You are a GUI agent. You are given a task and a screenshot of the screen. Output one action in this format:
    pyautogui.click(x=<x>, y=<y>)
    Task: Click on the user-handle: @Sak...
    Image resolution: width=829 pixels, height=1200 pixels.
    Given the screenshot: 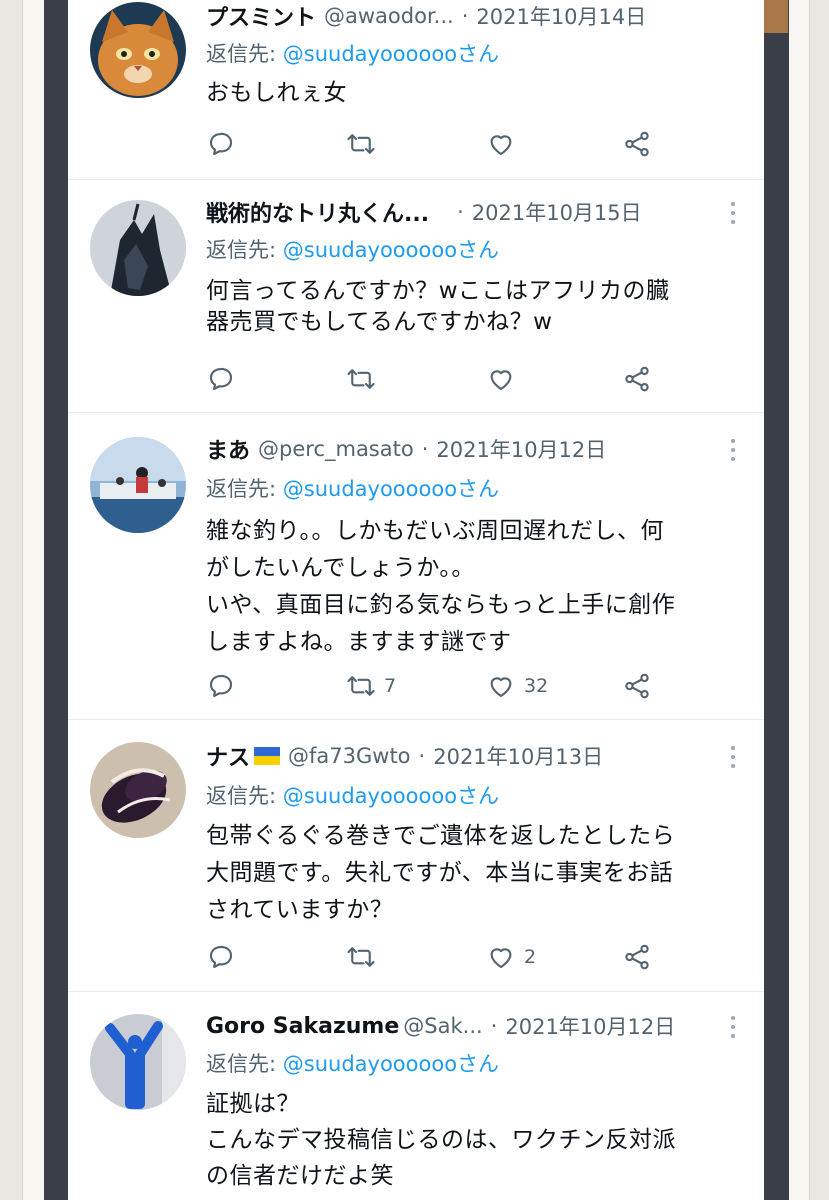 What is the action you would take?
    pyautogui.click(x=442, y=1026)
    